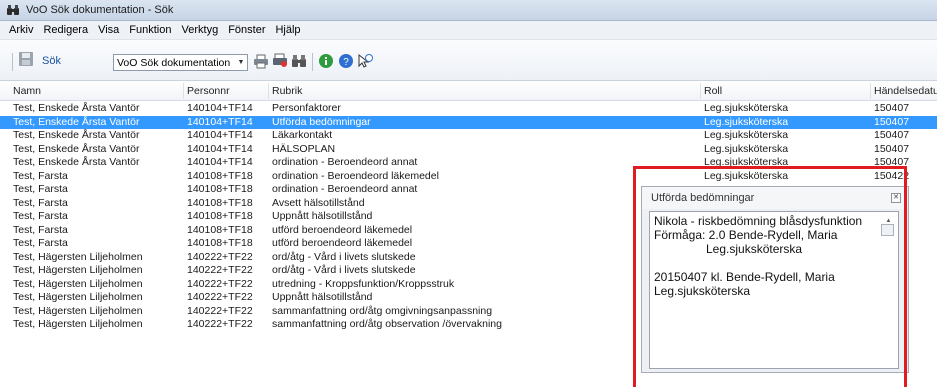 The width and height of the screenshot is (937, 387). I want to click on cell-datum: 150422, so click(892, 175).